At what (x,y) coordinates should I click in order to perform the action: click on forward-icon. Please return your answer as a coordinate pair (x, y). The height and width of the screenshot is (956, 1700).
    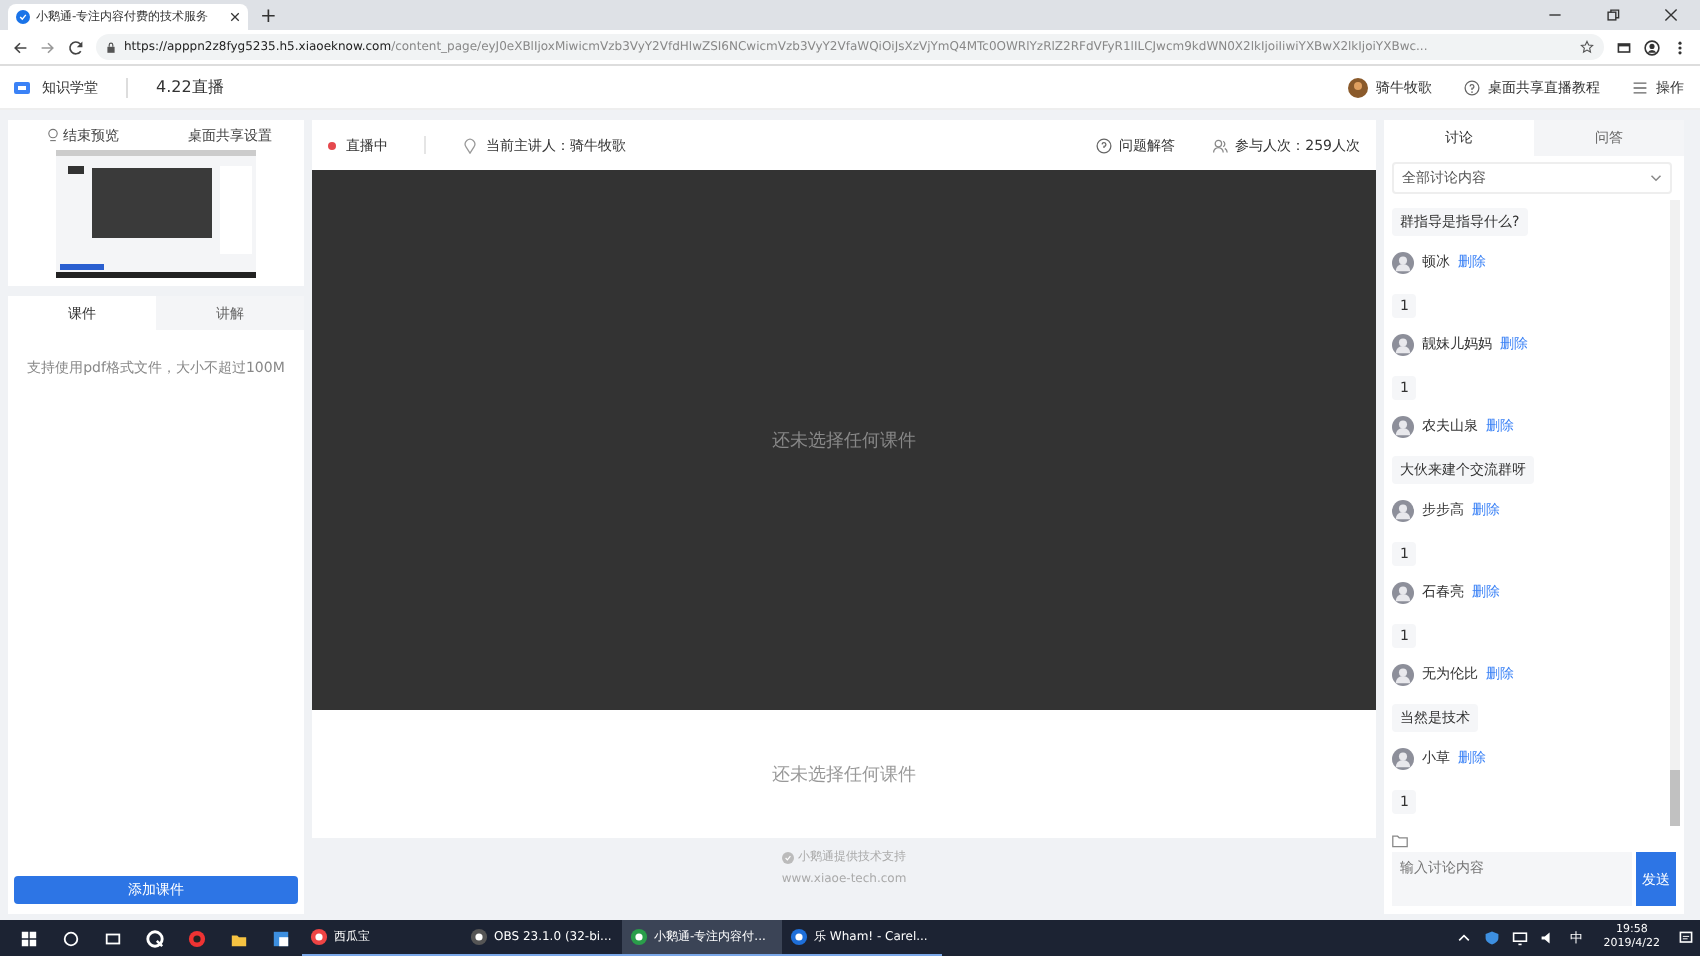
    Looking at the image, I should click on (48, 47).